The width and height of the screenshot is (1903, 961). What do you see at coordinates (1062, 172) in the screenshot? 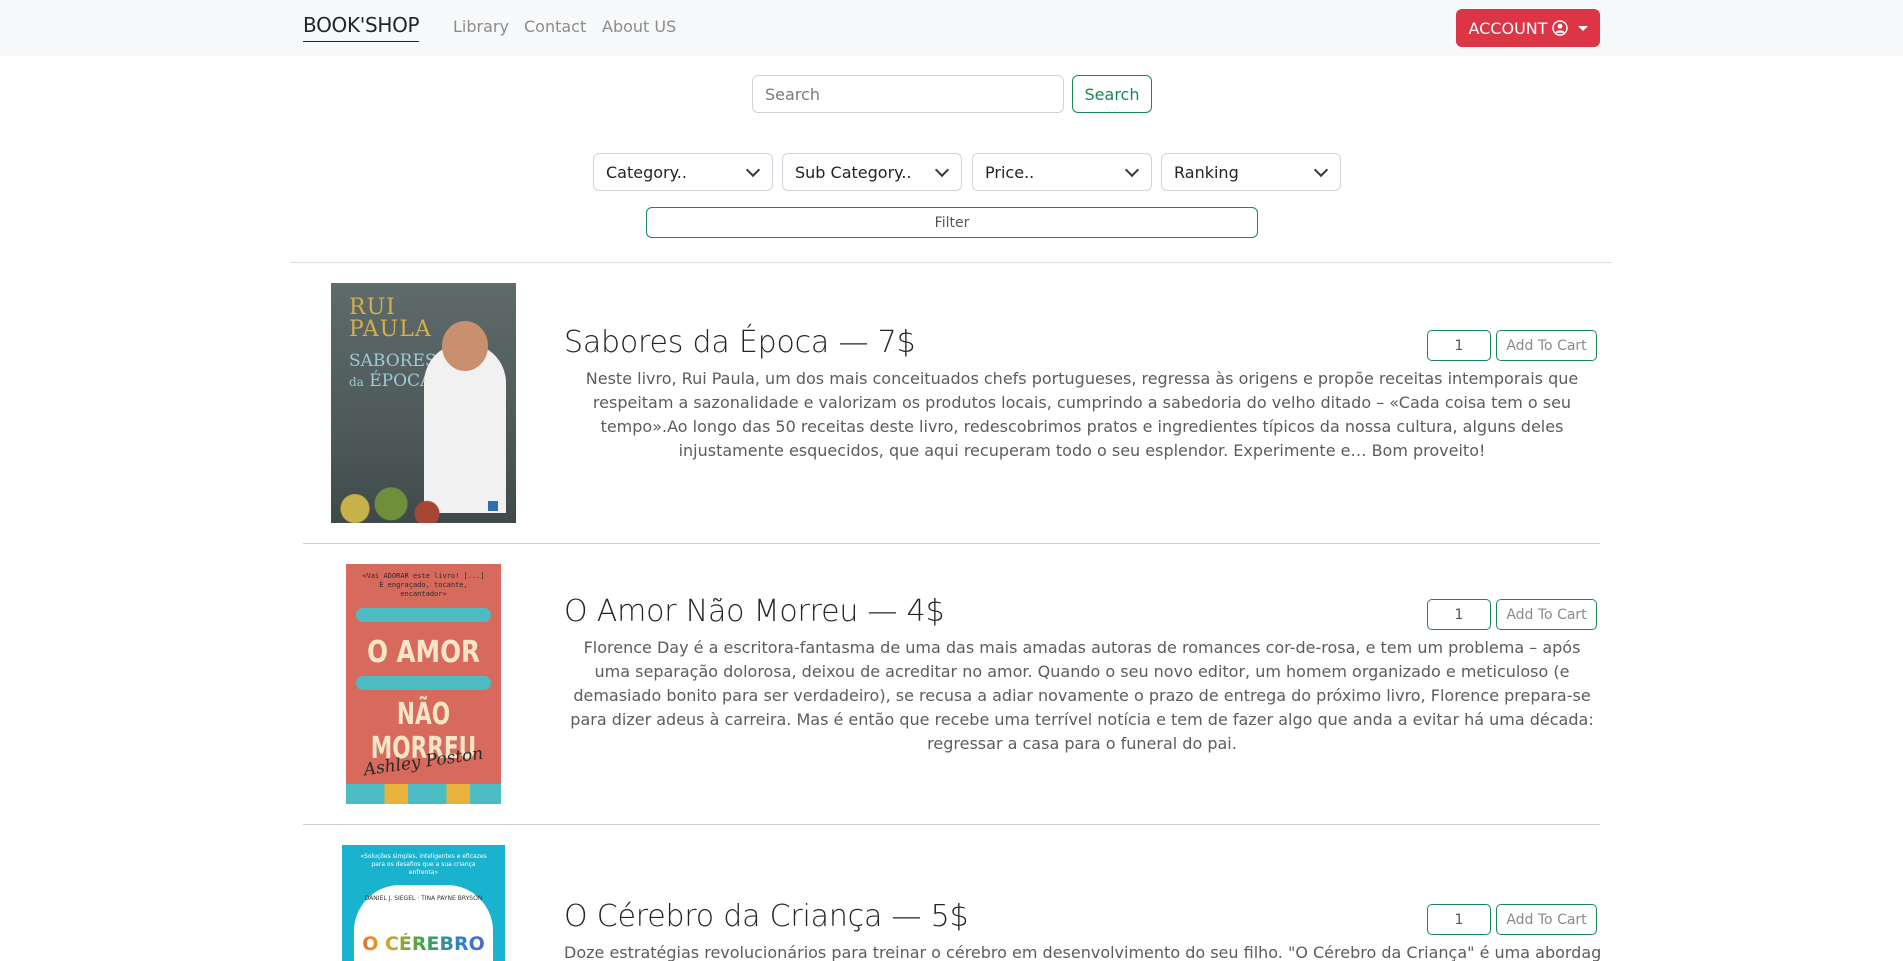
I see `price-select: Price..` at bounding box center [1062, 172].